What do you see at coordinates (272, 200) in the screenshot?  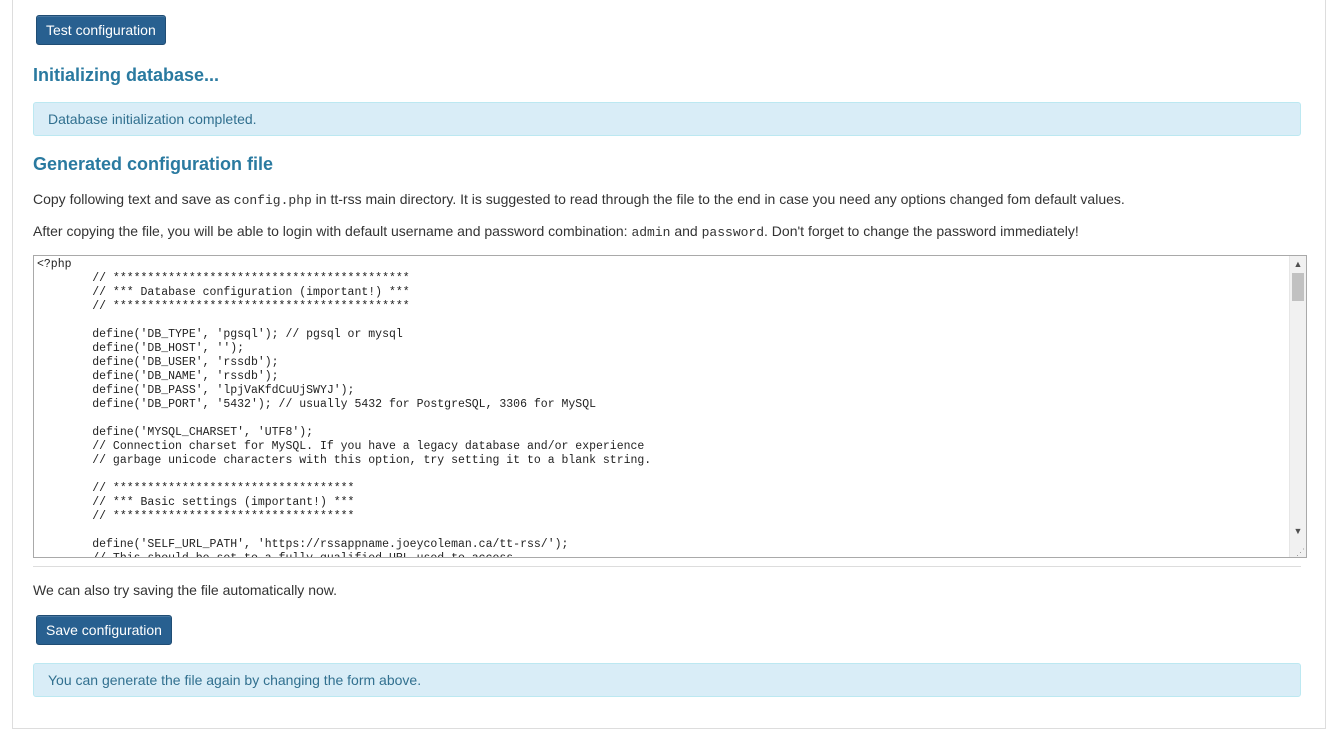 I see `config-filename: config.php` at bounding box center [272, 200].